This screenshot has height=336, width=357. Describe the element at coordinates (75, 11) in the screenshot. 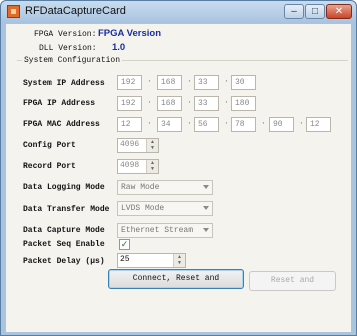

I see `window-title: RFDataCaptureCard` at that location.